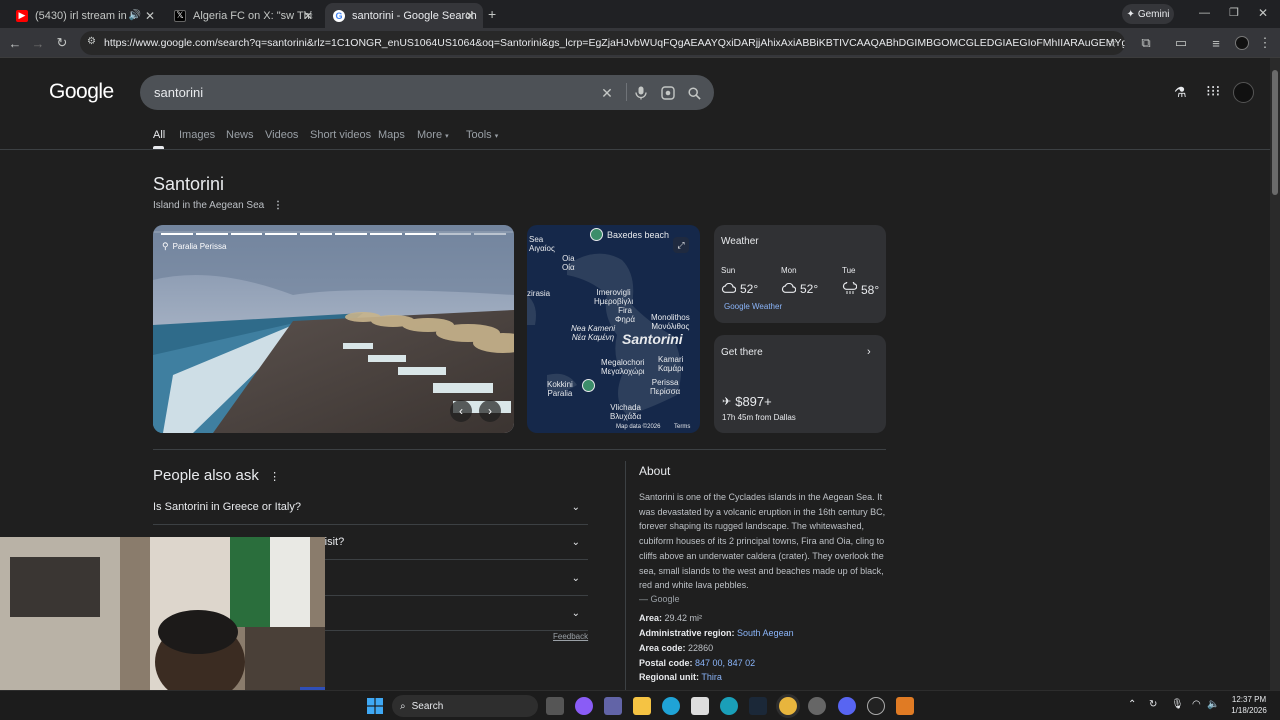 The image size is (1280, 720). Describe the element at coordinates (1112, 43) in the screenshot. I see `bookmark-star-icon: ☆` at that location.